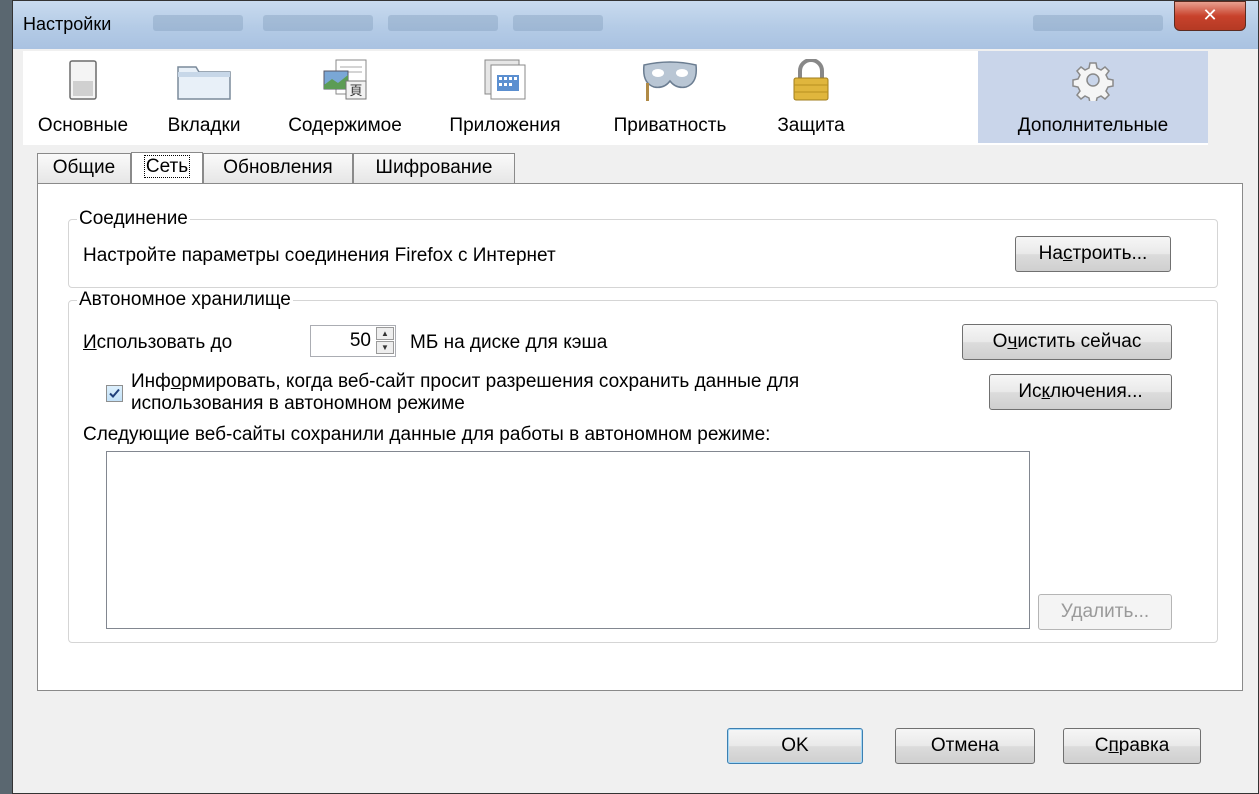 The width and height of the screenshot is (1259, 794). I want to click on toolbar-item-privacy: Приватность, so click(670, 97).